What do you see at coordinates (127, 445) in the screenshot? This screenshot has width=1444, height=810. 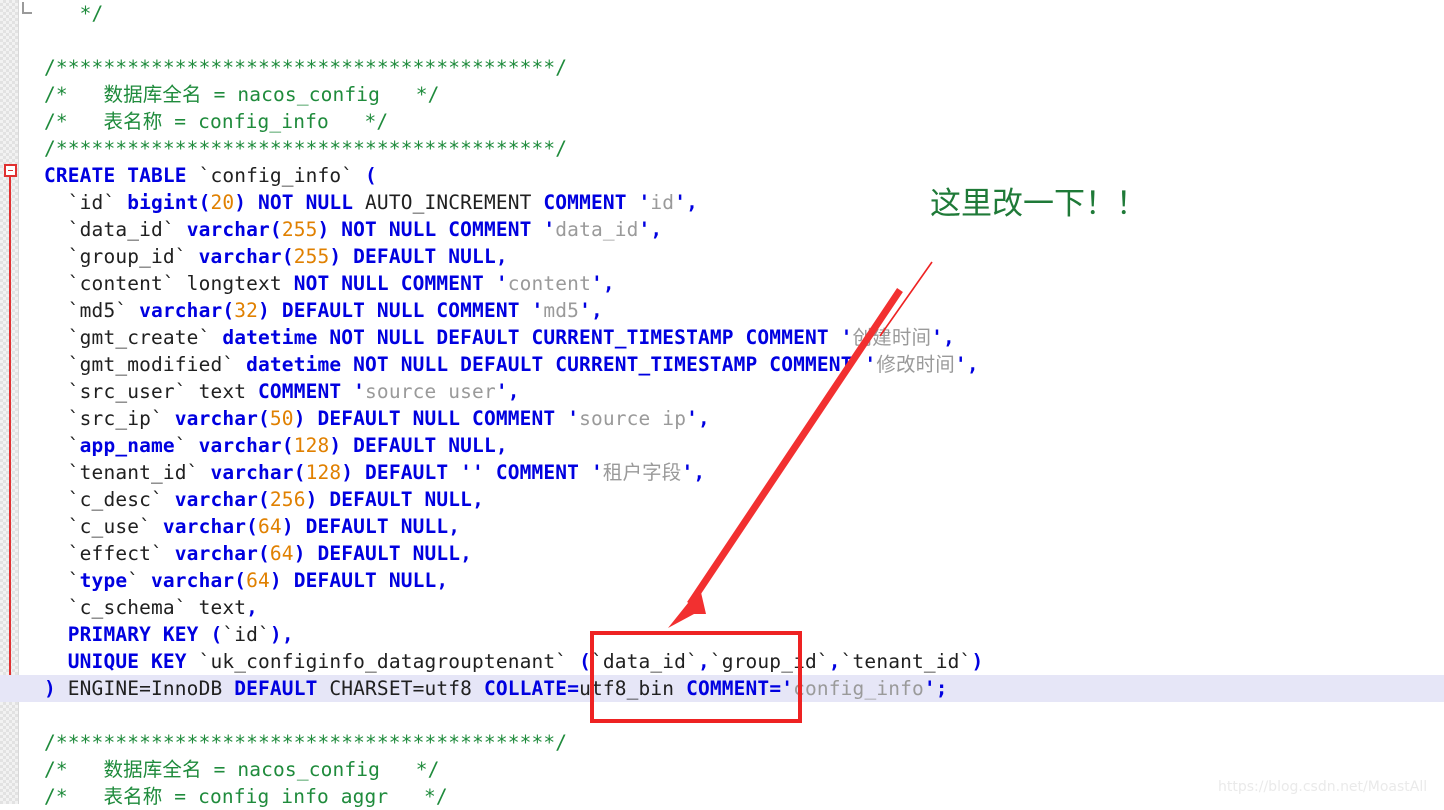 I see `code-token: app_name` at bounding box center [127, 445].